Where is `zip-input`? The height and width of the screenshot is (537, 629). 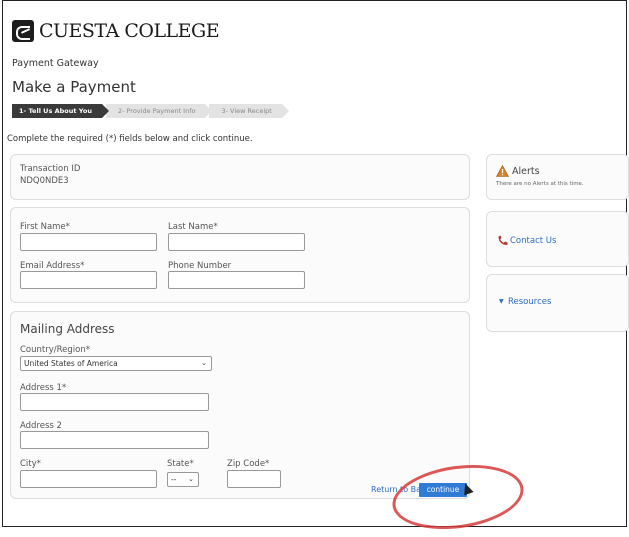
zip-input is located at coordinates (254, 479).